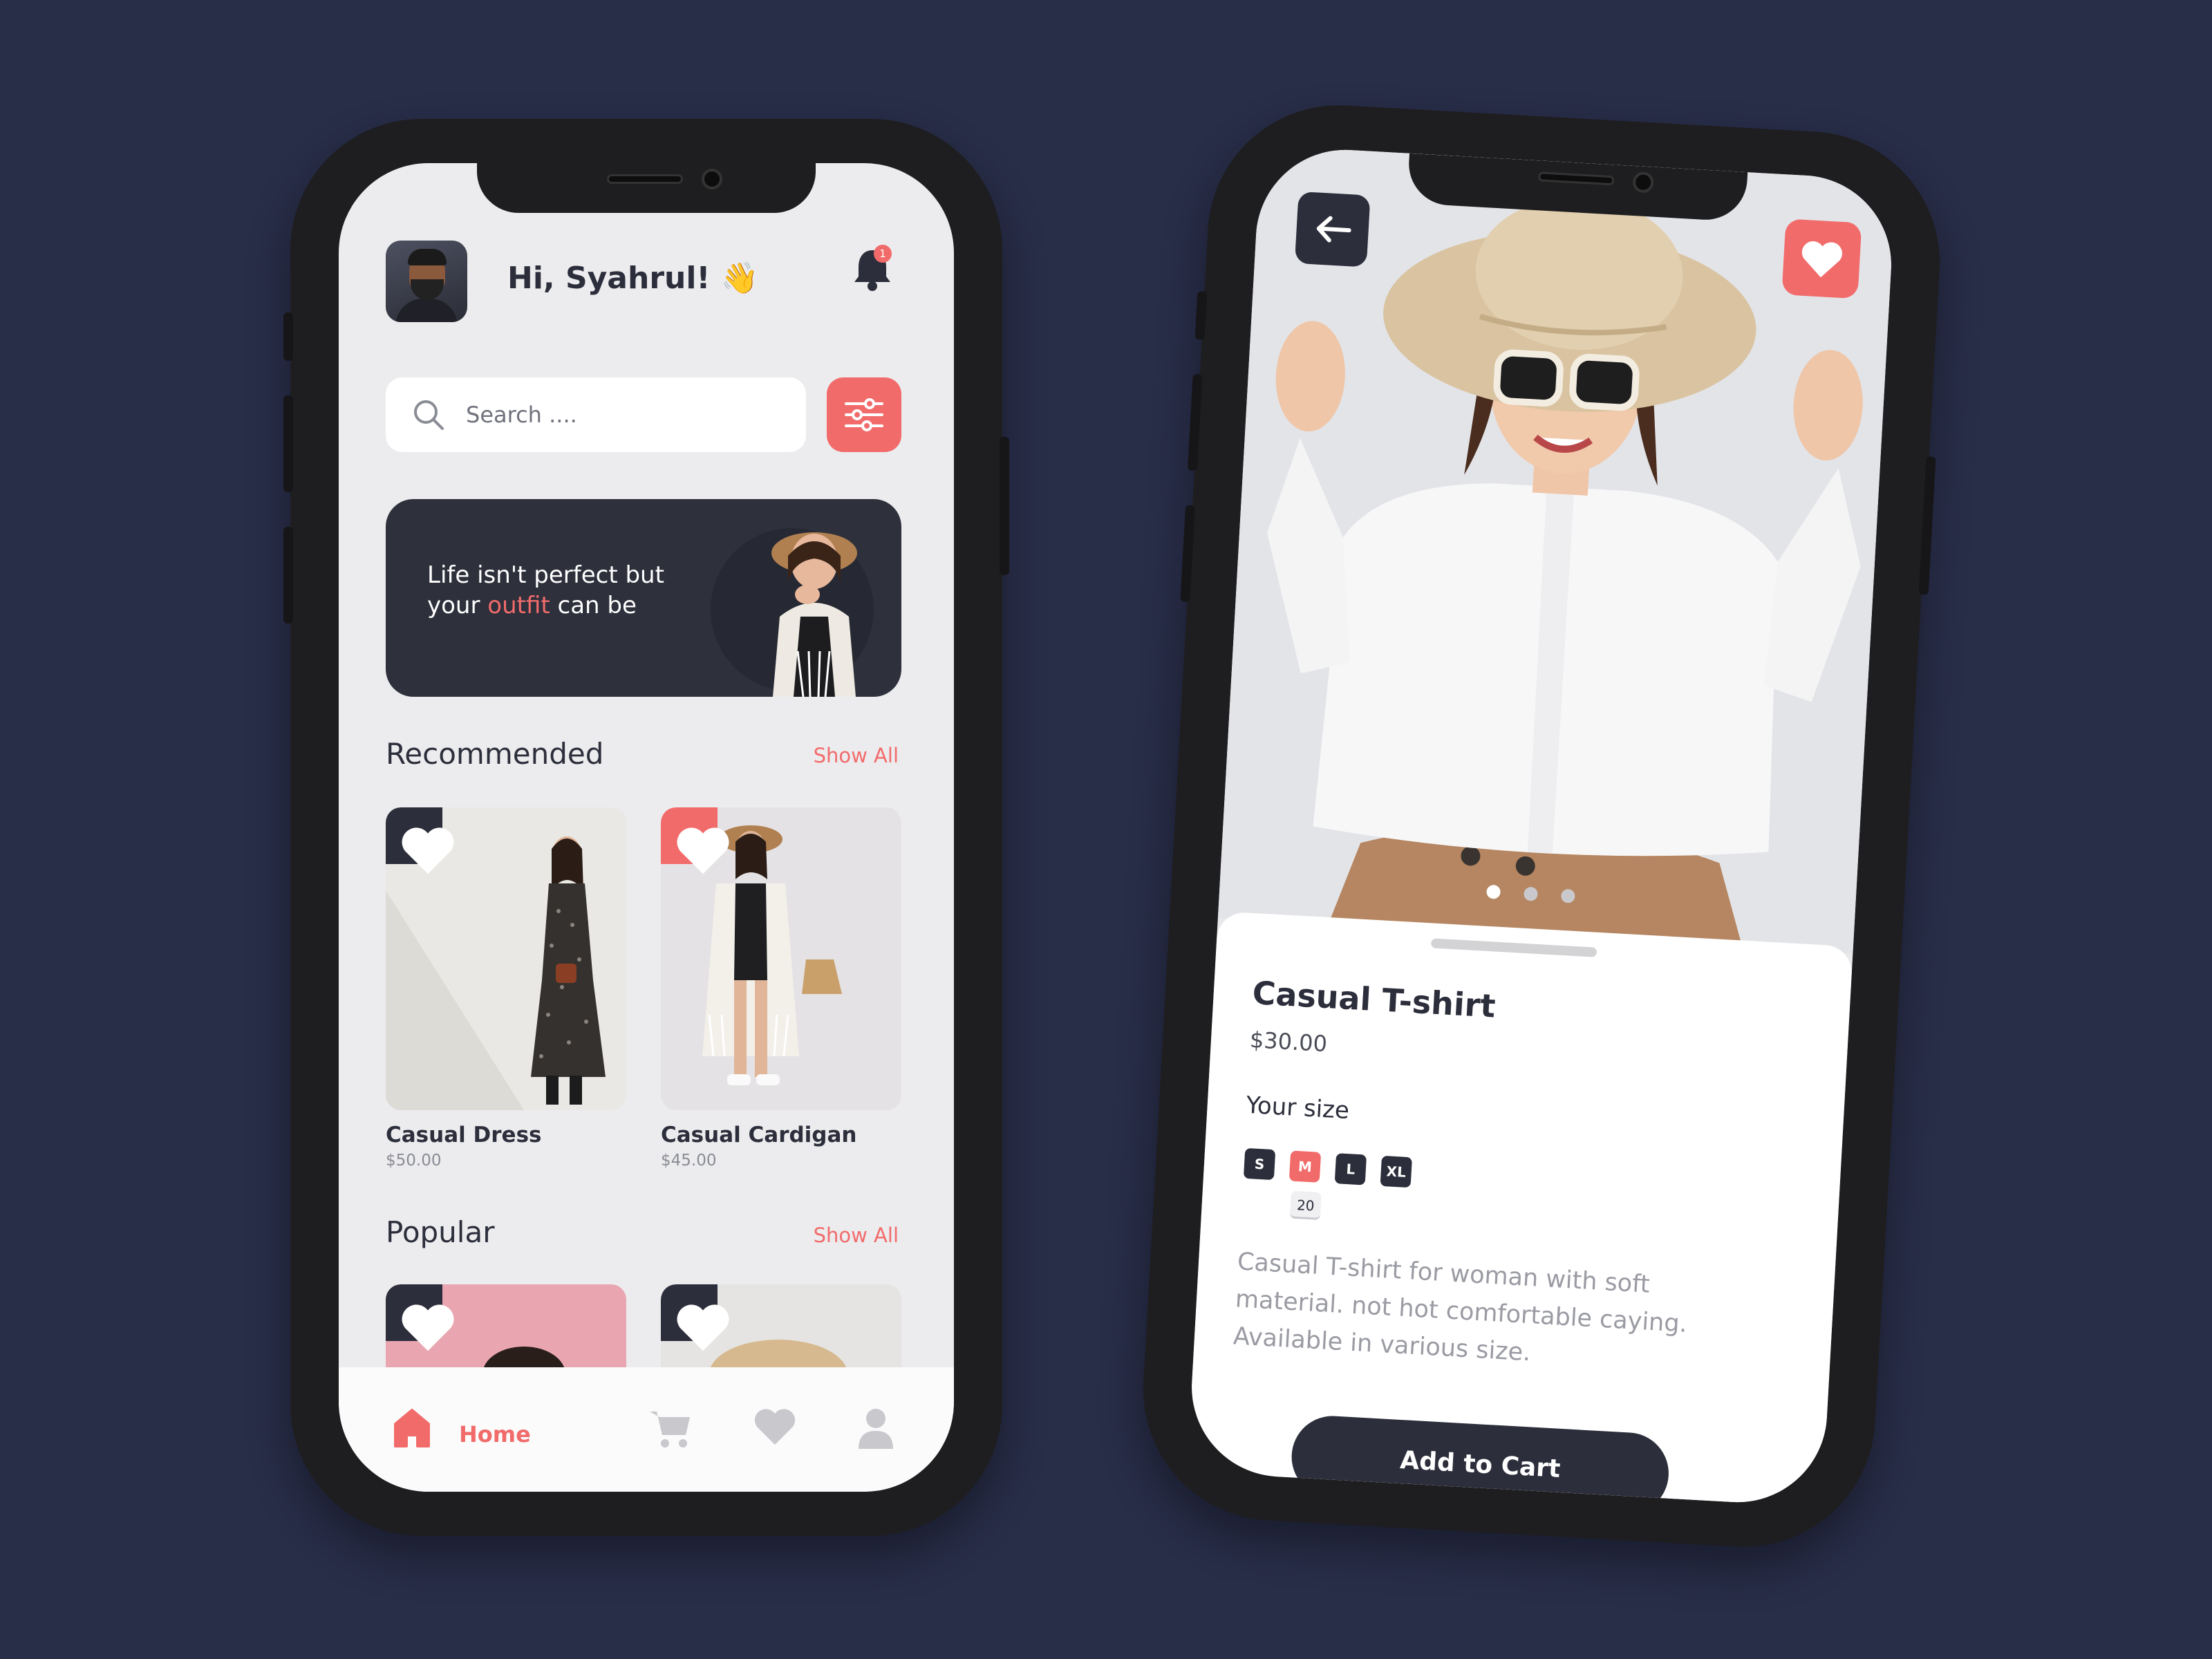 This screenshot has height=1659, width=2212. I want to click on product-price: $50.00, so click(414, 1161).